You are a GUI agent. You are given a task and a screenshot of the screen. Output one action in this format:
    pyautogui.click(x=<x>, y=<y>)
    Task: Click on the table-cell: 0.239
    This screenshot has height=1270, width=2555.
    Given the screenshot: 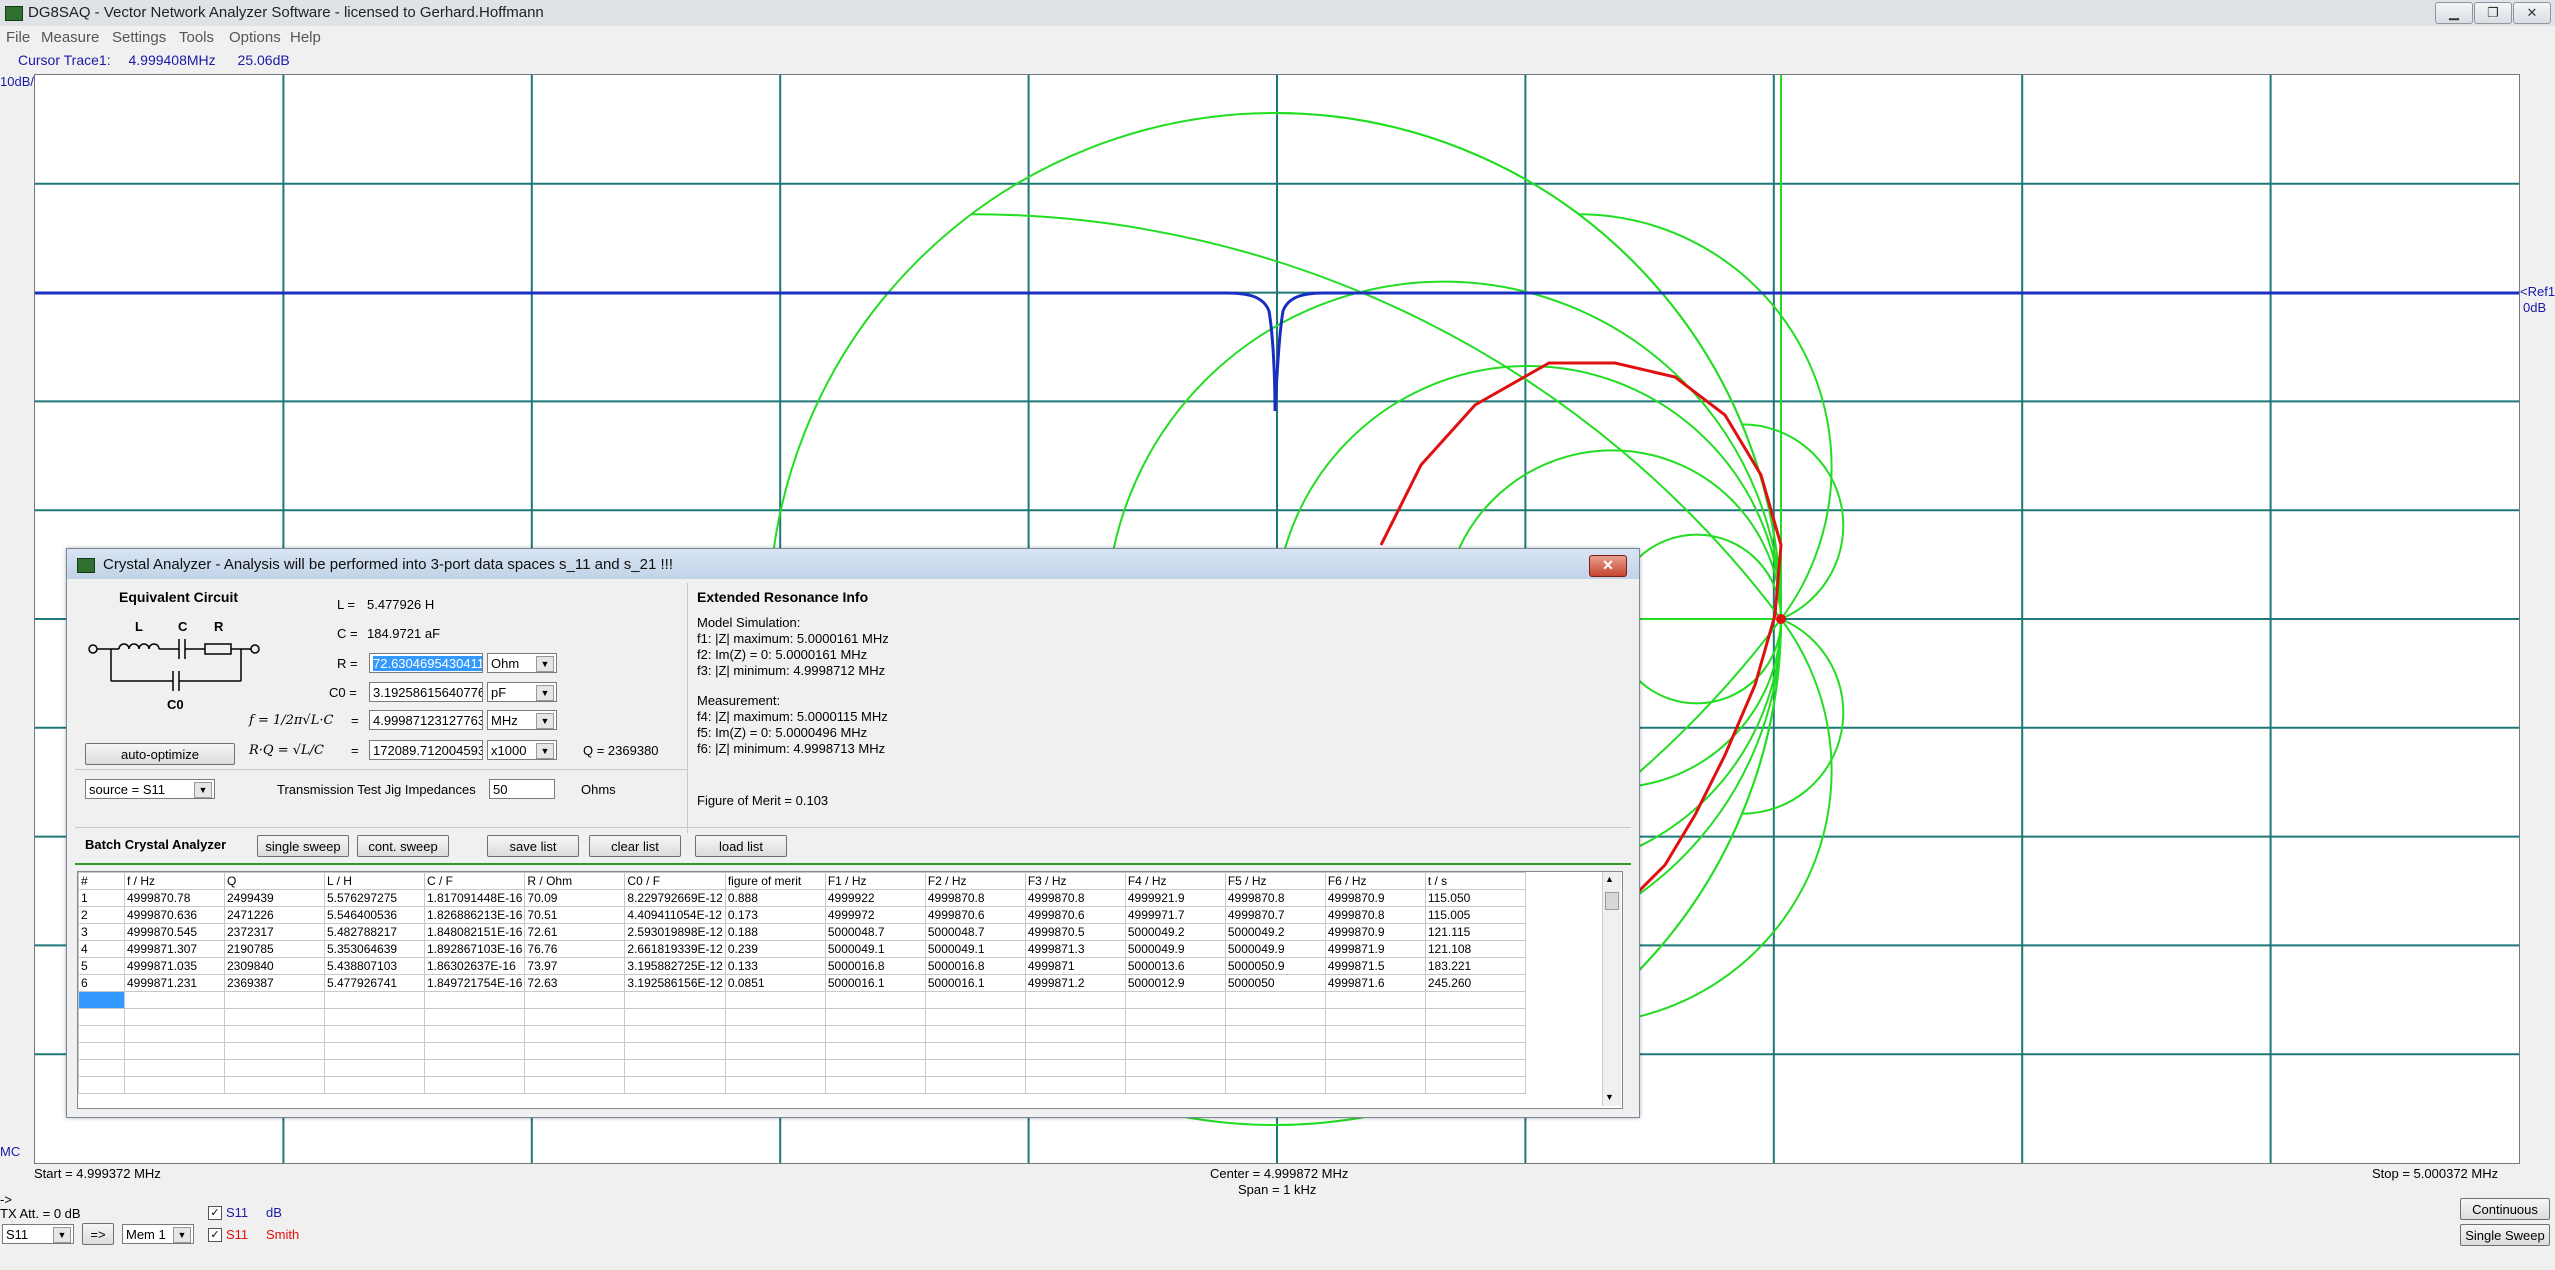 What is the action you would take?
    pyautogui.click(x=775, y=949)
    